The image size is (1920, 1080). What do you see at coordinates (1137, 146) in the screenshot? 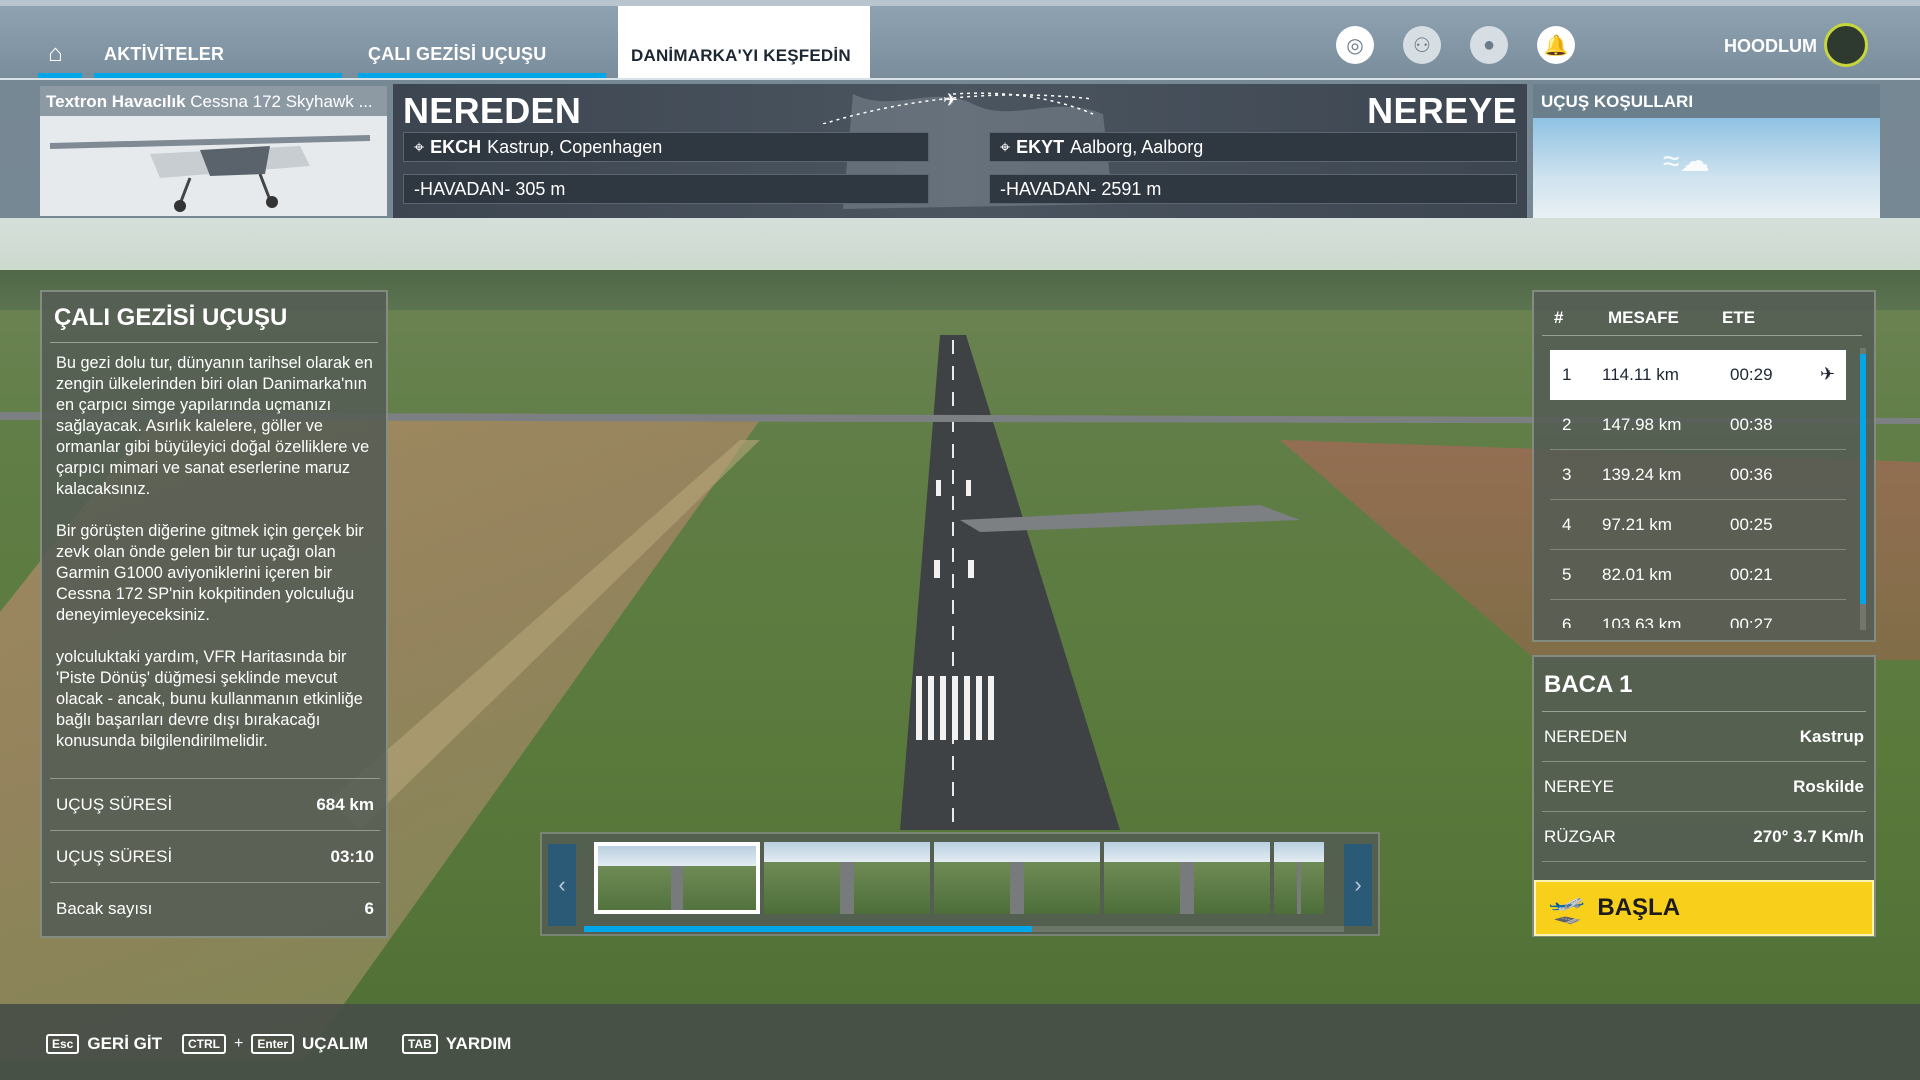
I see `to-name: Aalborg, Aalborg` at bounding box center [1137, 146].